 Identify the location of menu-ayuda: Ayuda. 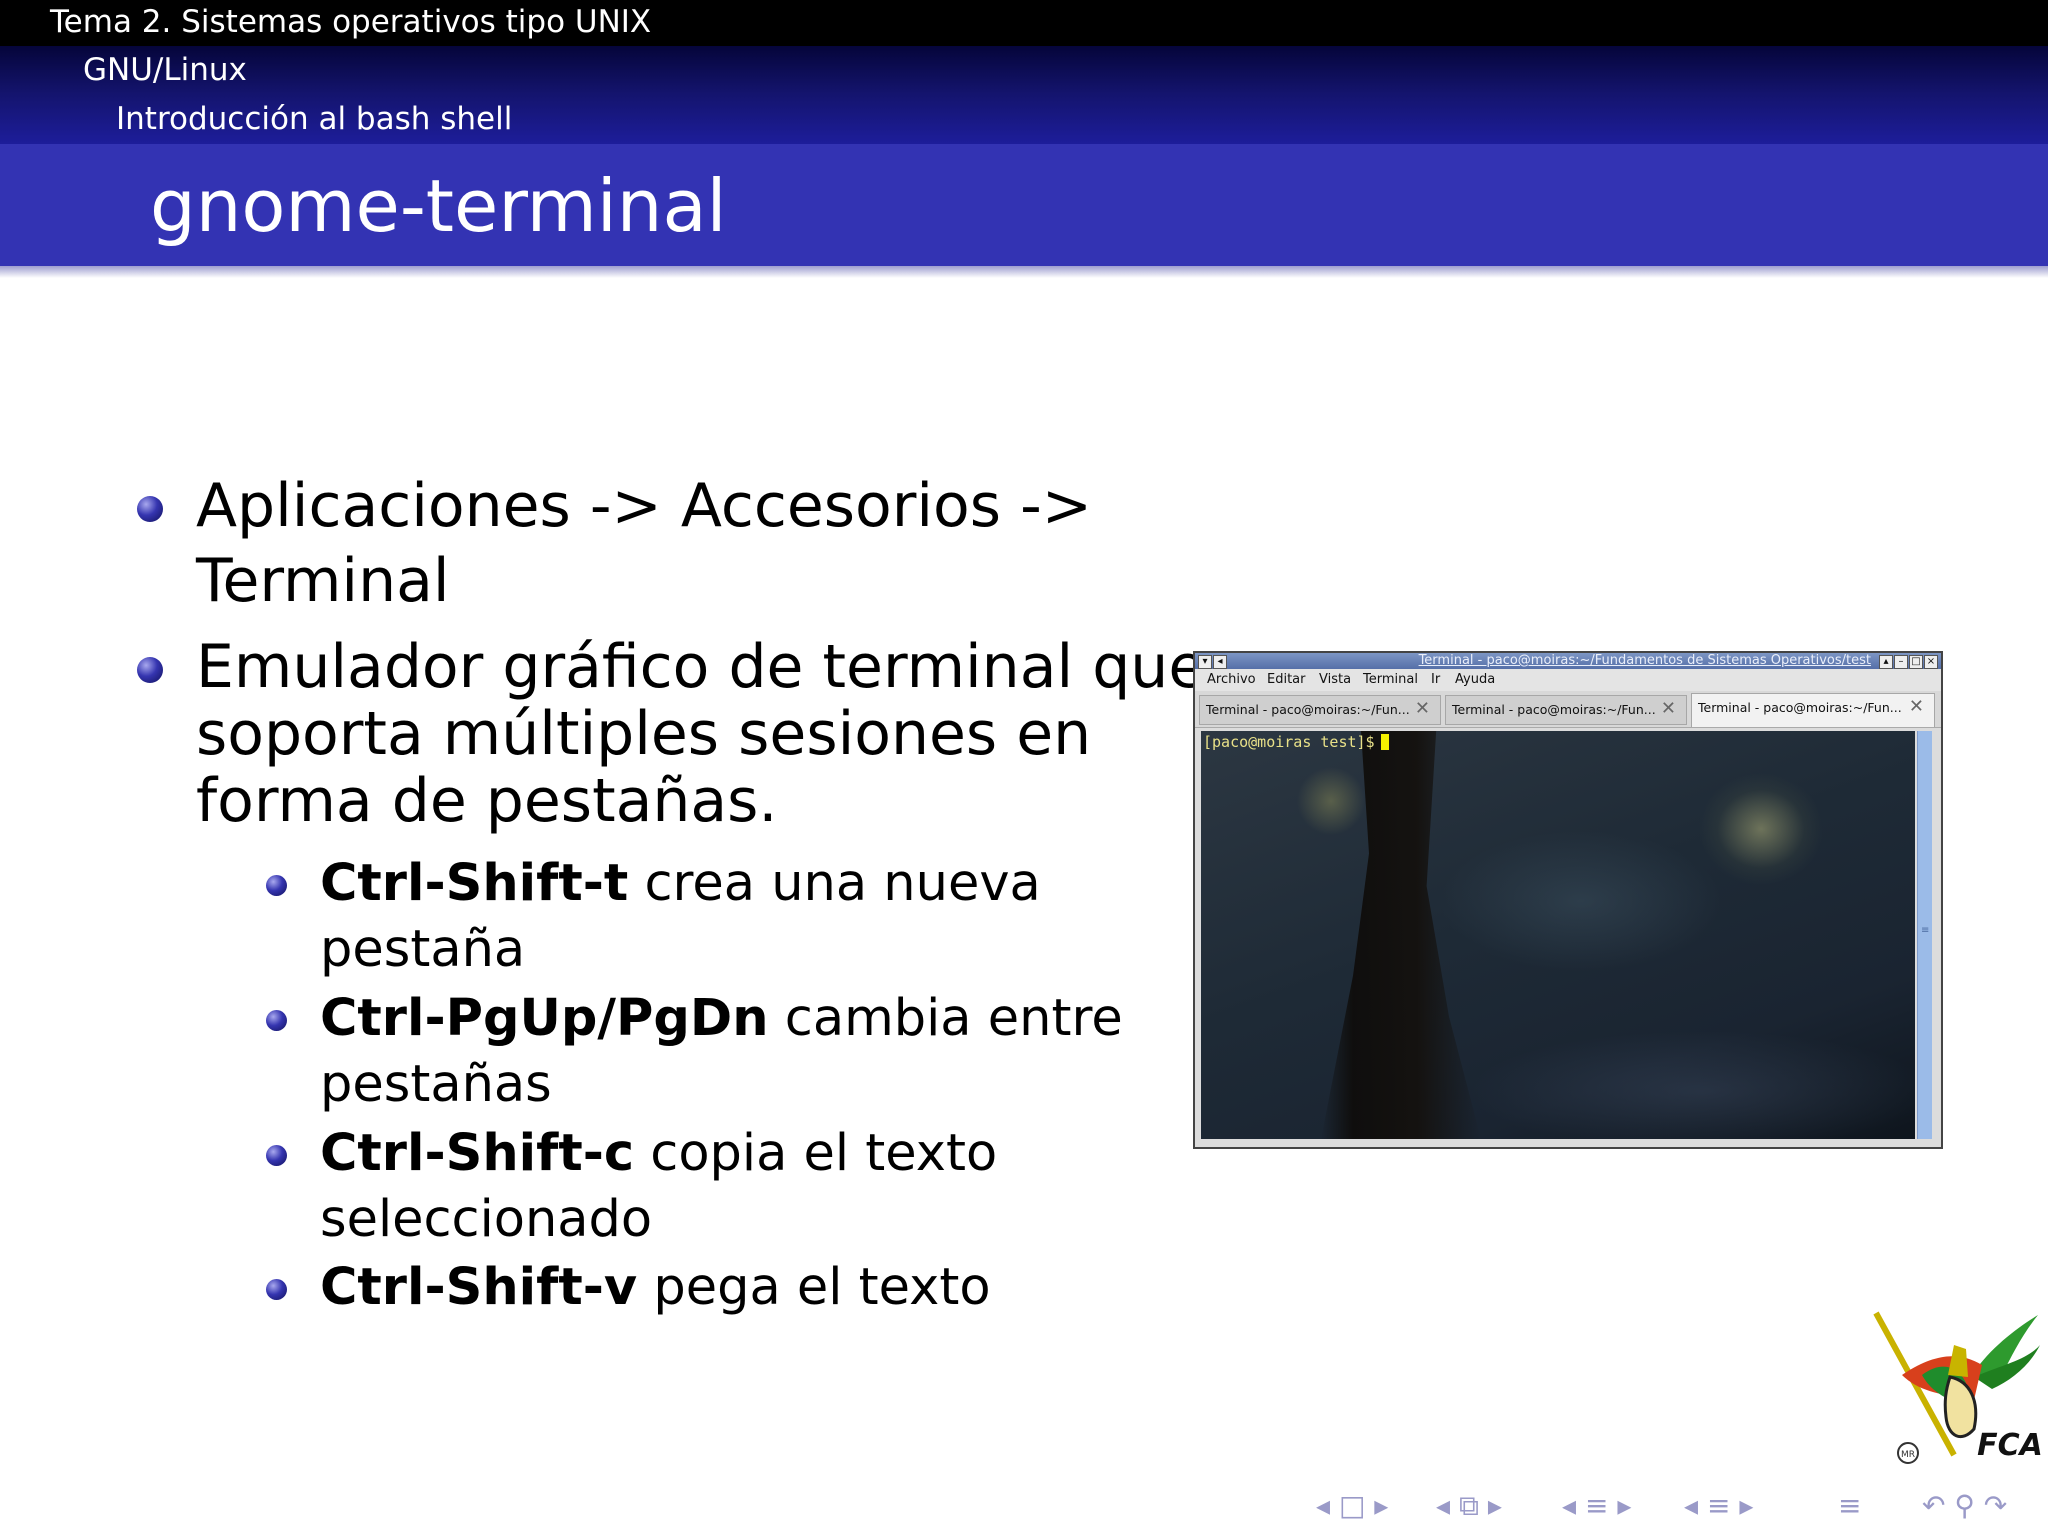
(1475, 680).